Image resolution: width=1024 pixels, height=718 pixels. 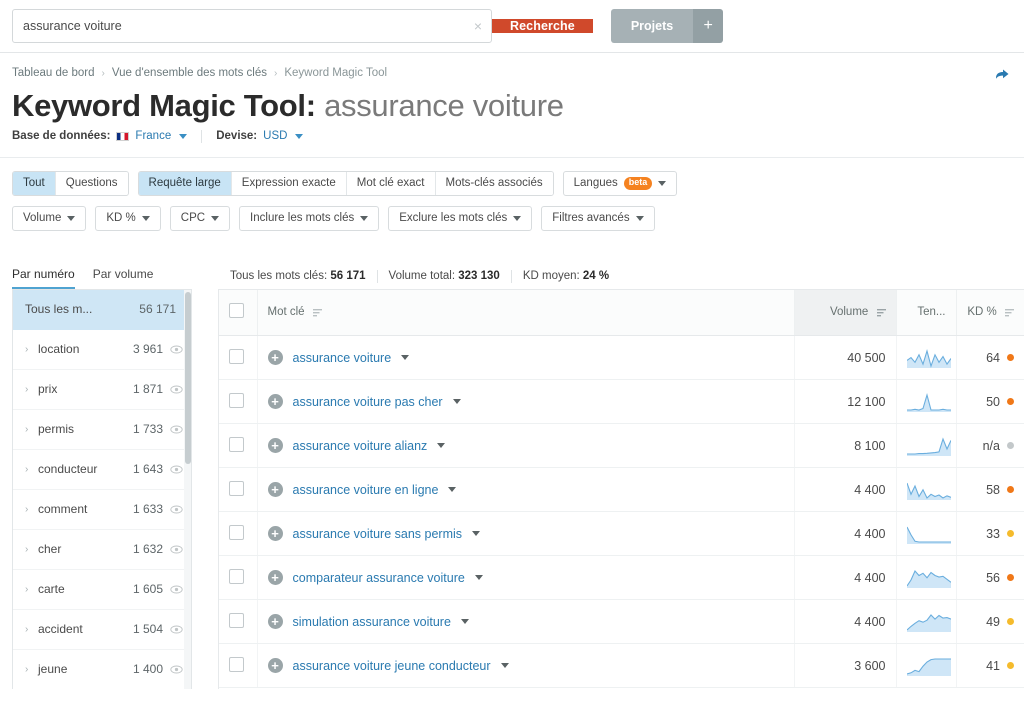 I want to click on select-all-checkbox, so click(x=236, y=311).